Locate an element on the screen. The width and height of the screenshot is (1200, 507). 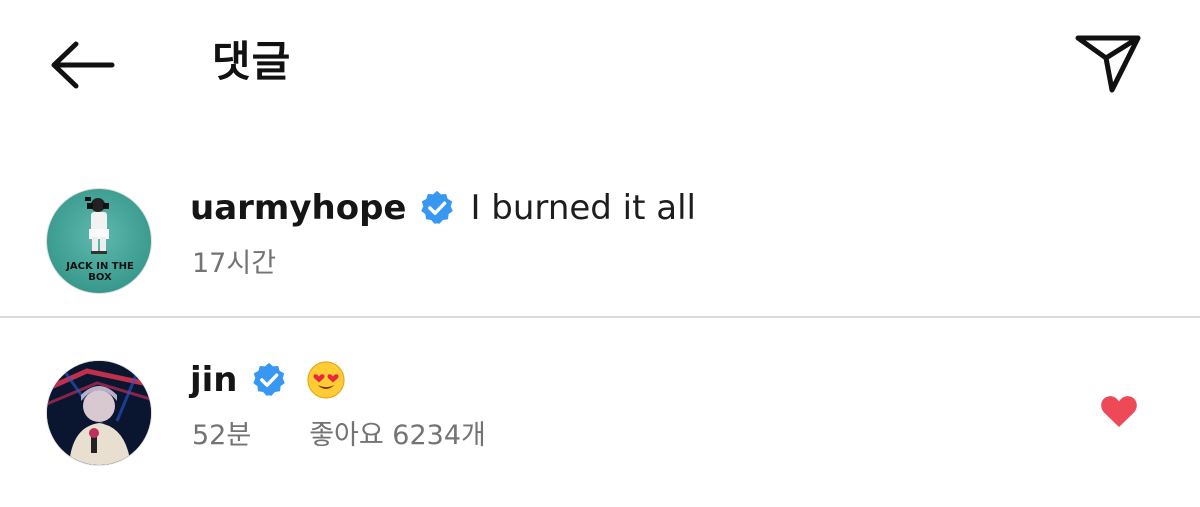
comment-time: 17시간 is located at coordinates (234, 263).